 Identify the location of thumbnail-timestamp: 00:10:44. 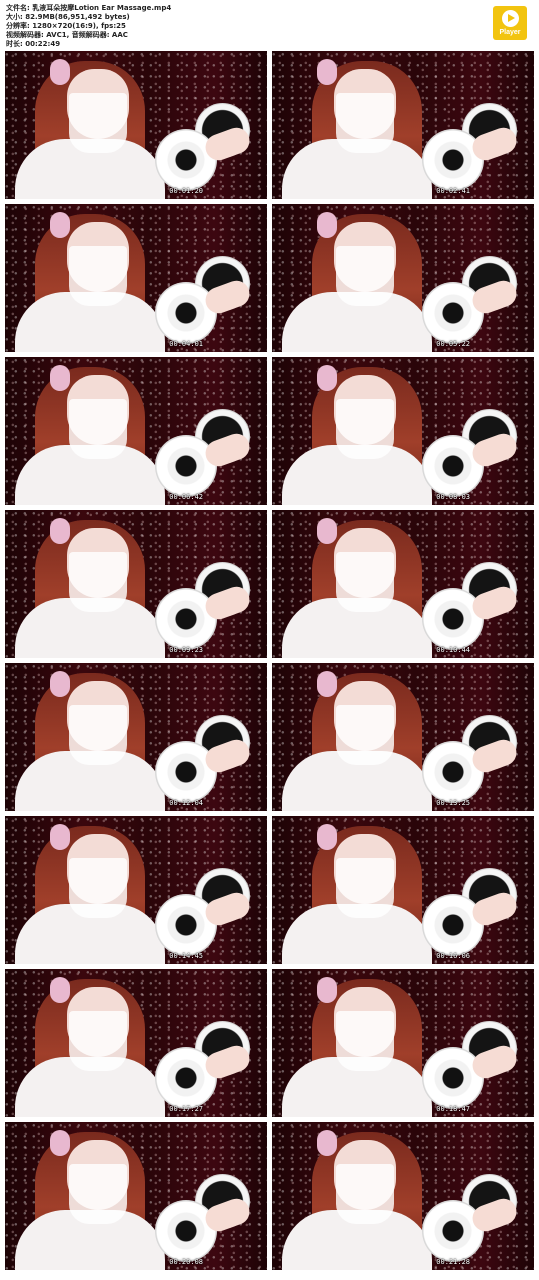
(453, 650).